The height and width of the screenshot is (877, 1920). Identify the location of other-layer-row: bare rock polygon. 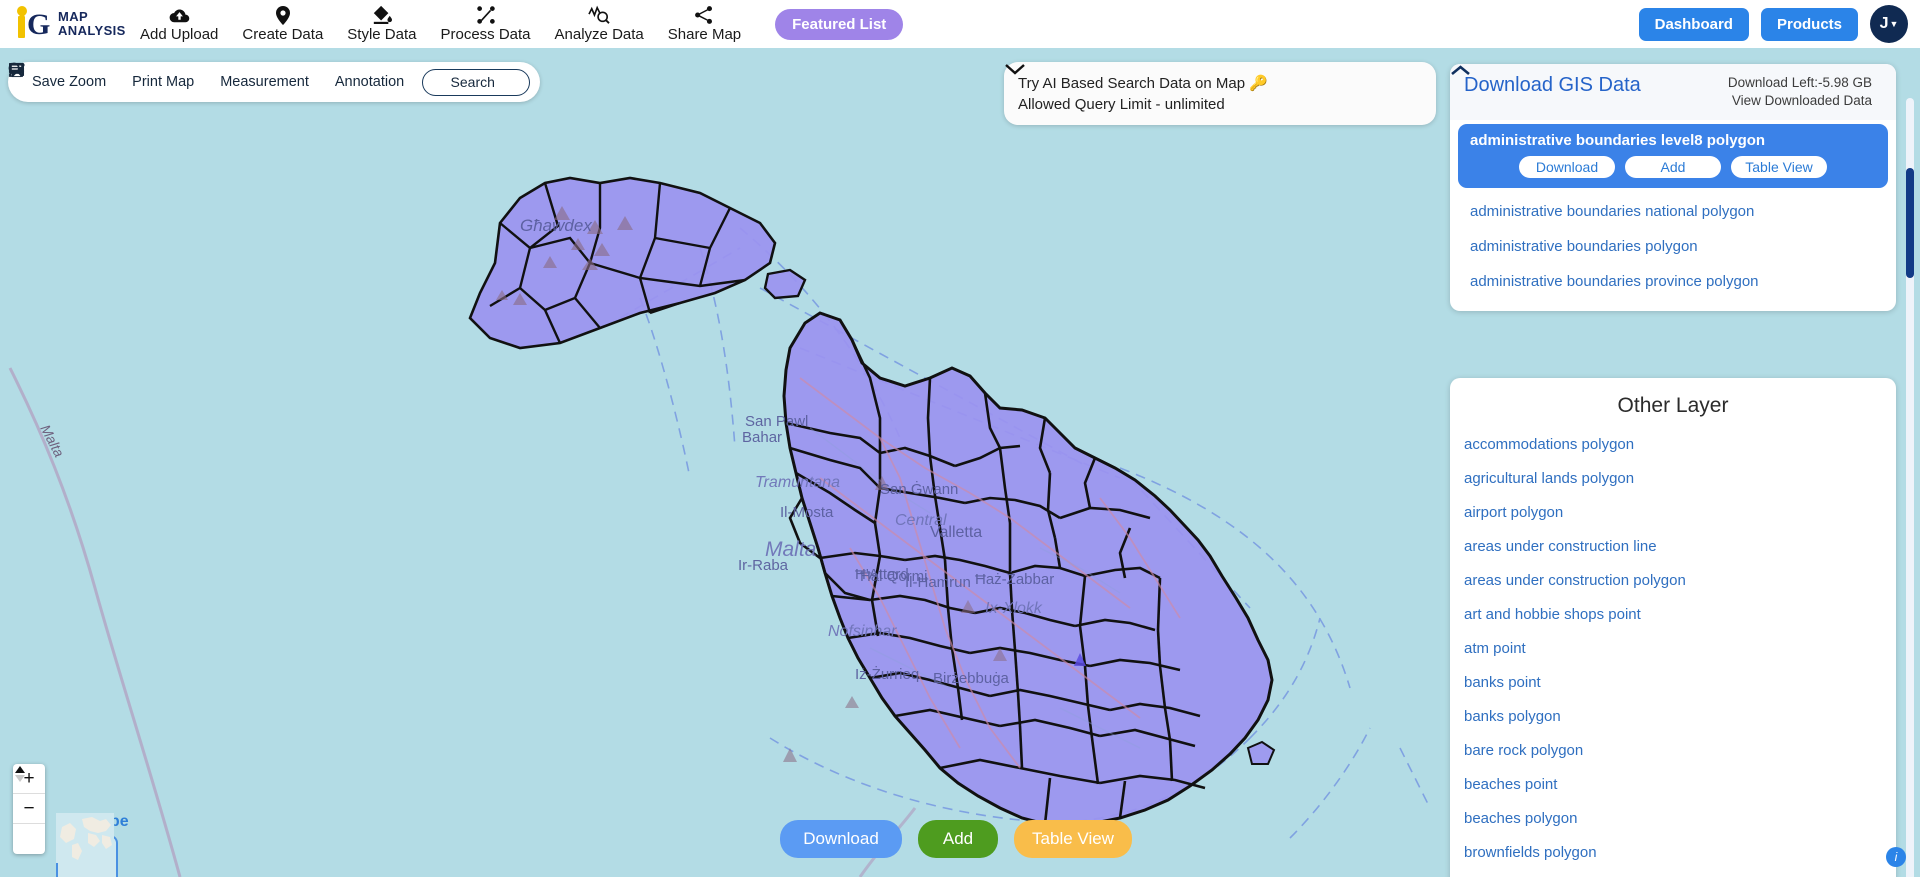
(1680, 751).